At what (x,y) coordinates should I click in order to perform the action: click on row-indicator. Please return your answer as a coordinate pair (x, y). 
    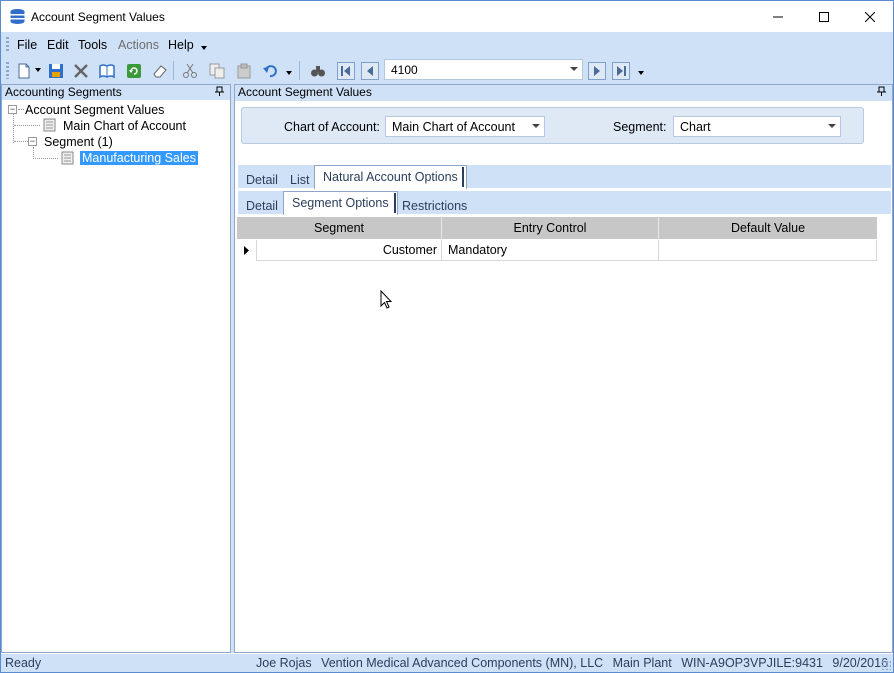
    Looking at the image, I should click on (247, 250).